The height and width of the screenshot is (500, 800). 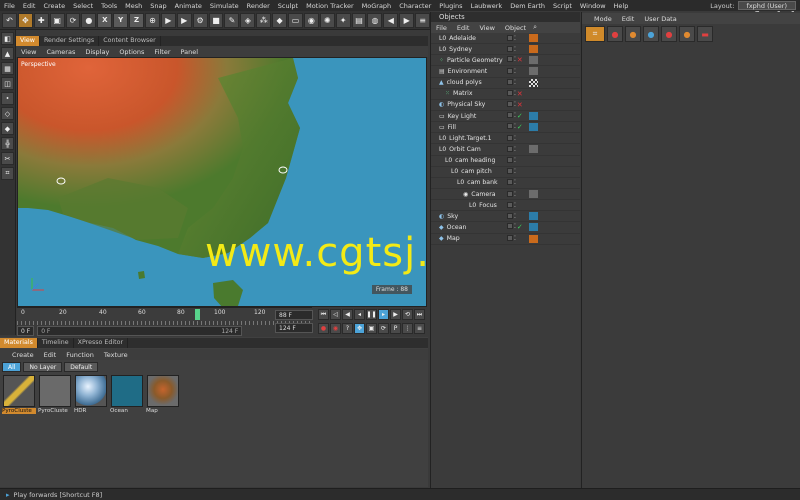 What do you see at coordinates (423, 20) in the screenshot?
I see `menu-more-icon: ≡` at bounding box center [423, 20].